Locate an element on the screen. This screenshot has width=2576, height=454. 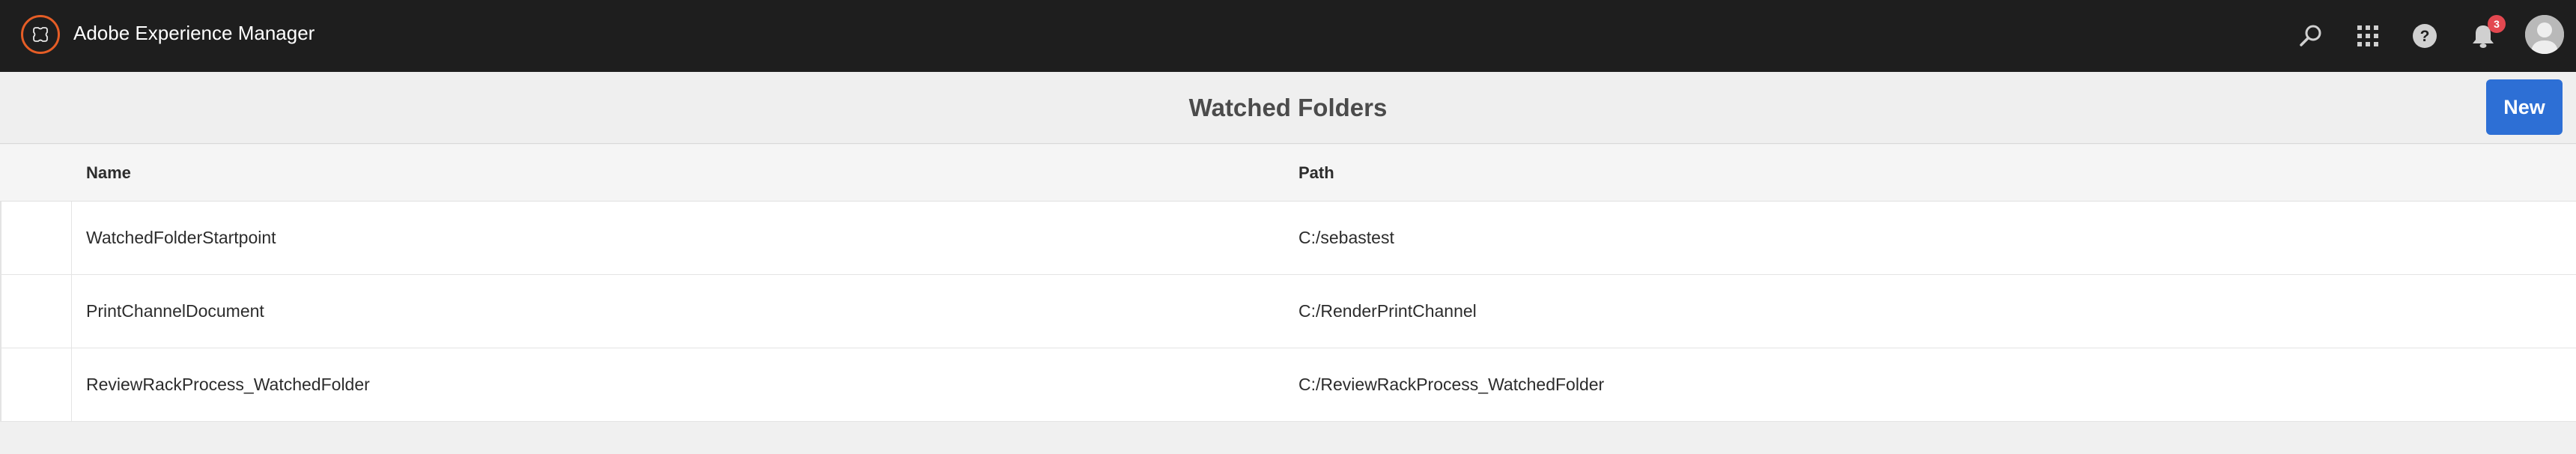
row-name: ReviewRackProcess_WatchedFolder is located at coordinates (228, 384).